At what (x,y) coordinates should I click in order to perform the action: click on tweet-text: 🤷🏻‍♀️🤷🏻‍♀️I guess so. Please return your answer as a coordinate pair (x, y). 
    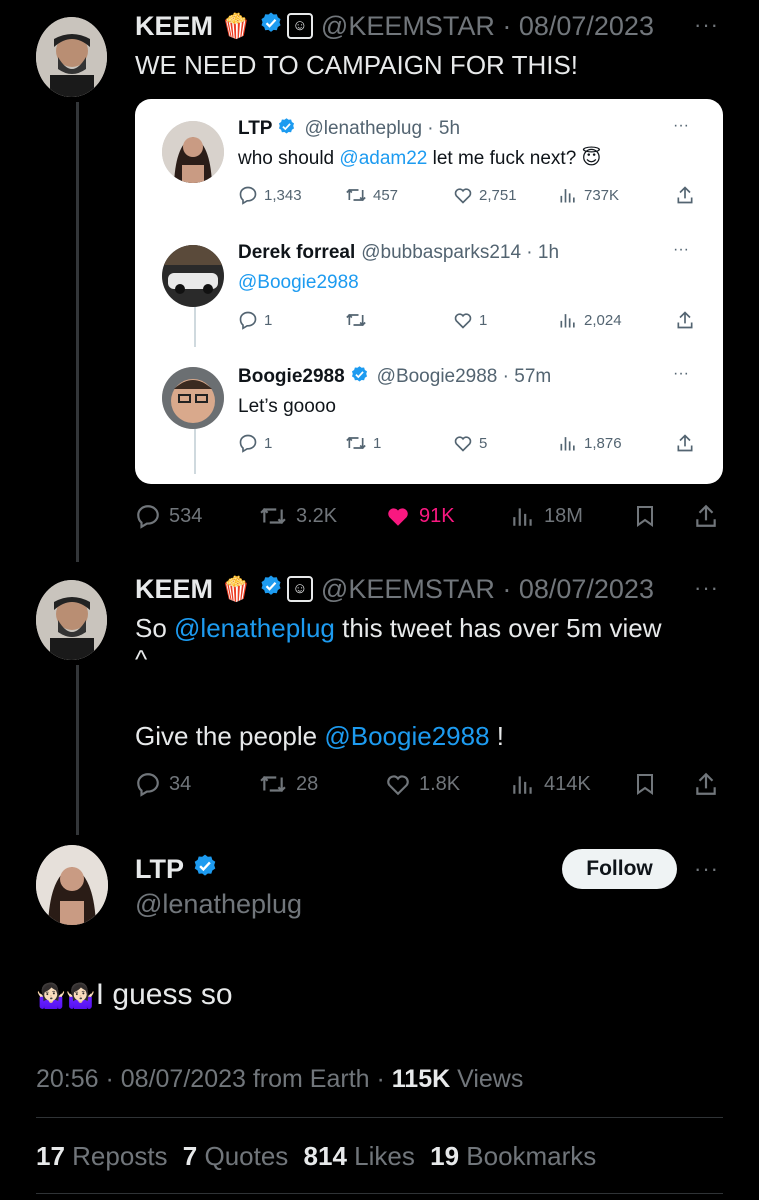
    Looking at the image, I should click on (134, 995).